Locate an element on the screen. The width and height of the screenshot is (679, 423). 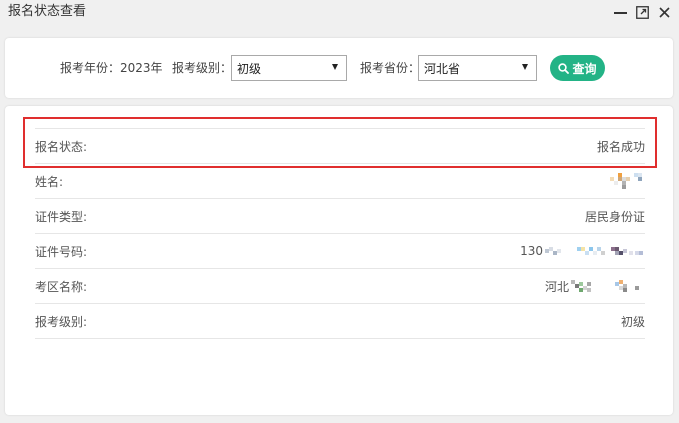
status-value: 报名成功 is located at coordinates (620, 146).